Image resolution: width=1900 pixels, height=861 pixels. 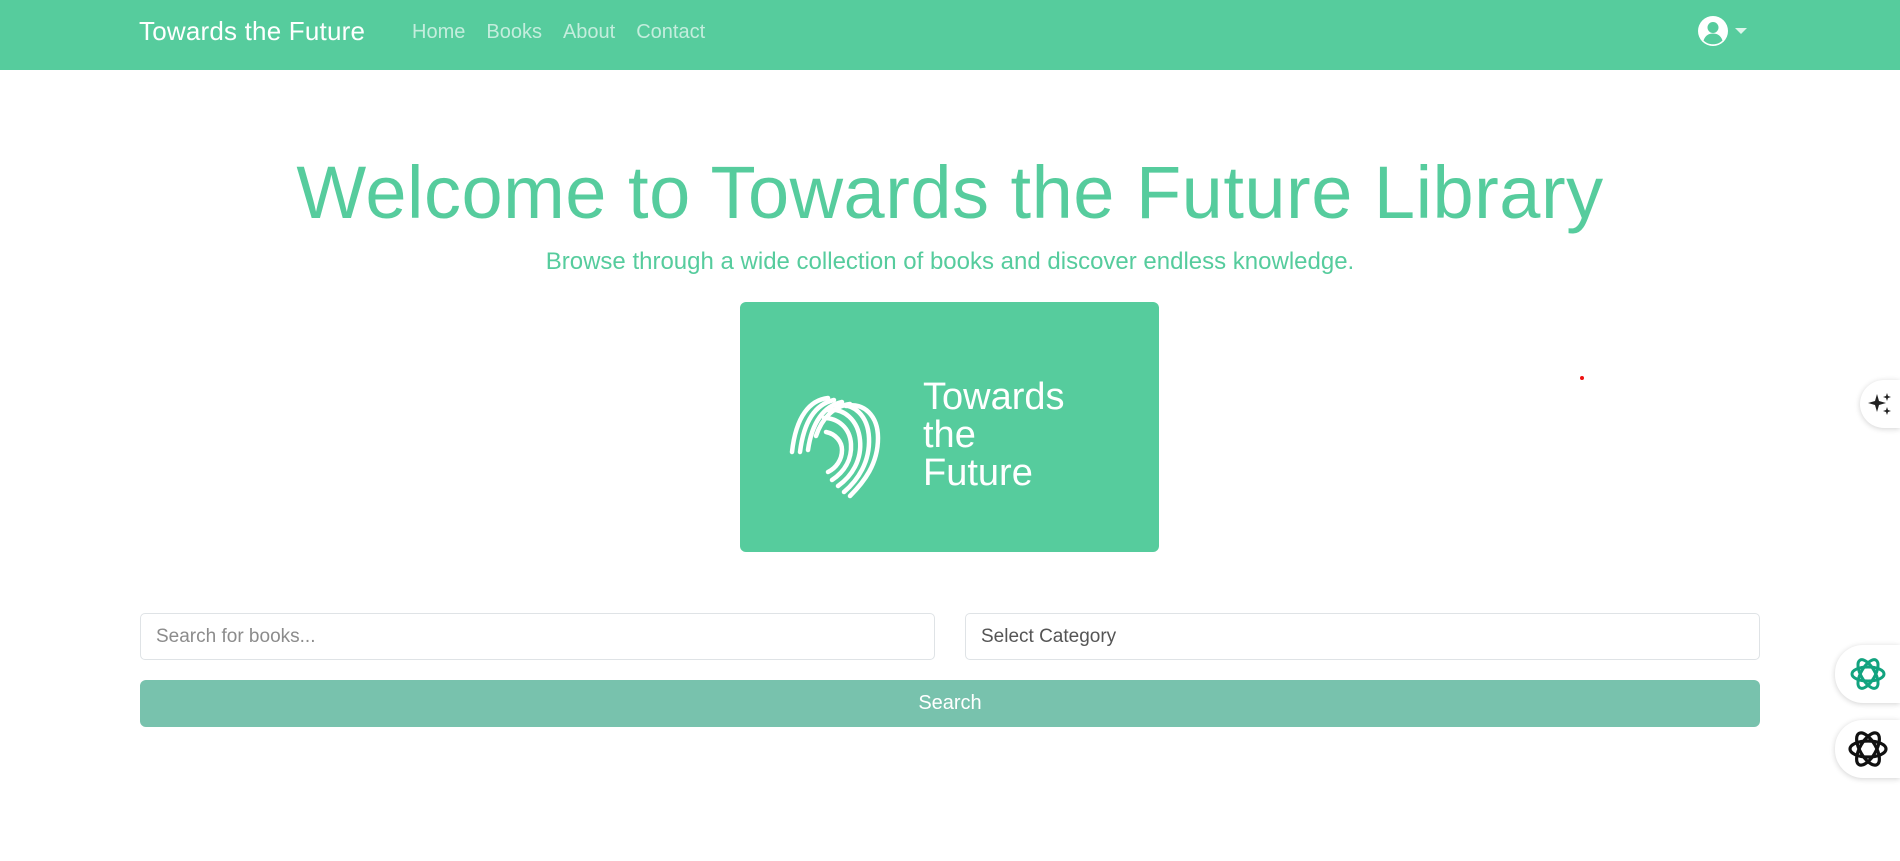 I want to click on nav-link-home: Home, so click(x=438, y=32).